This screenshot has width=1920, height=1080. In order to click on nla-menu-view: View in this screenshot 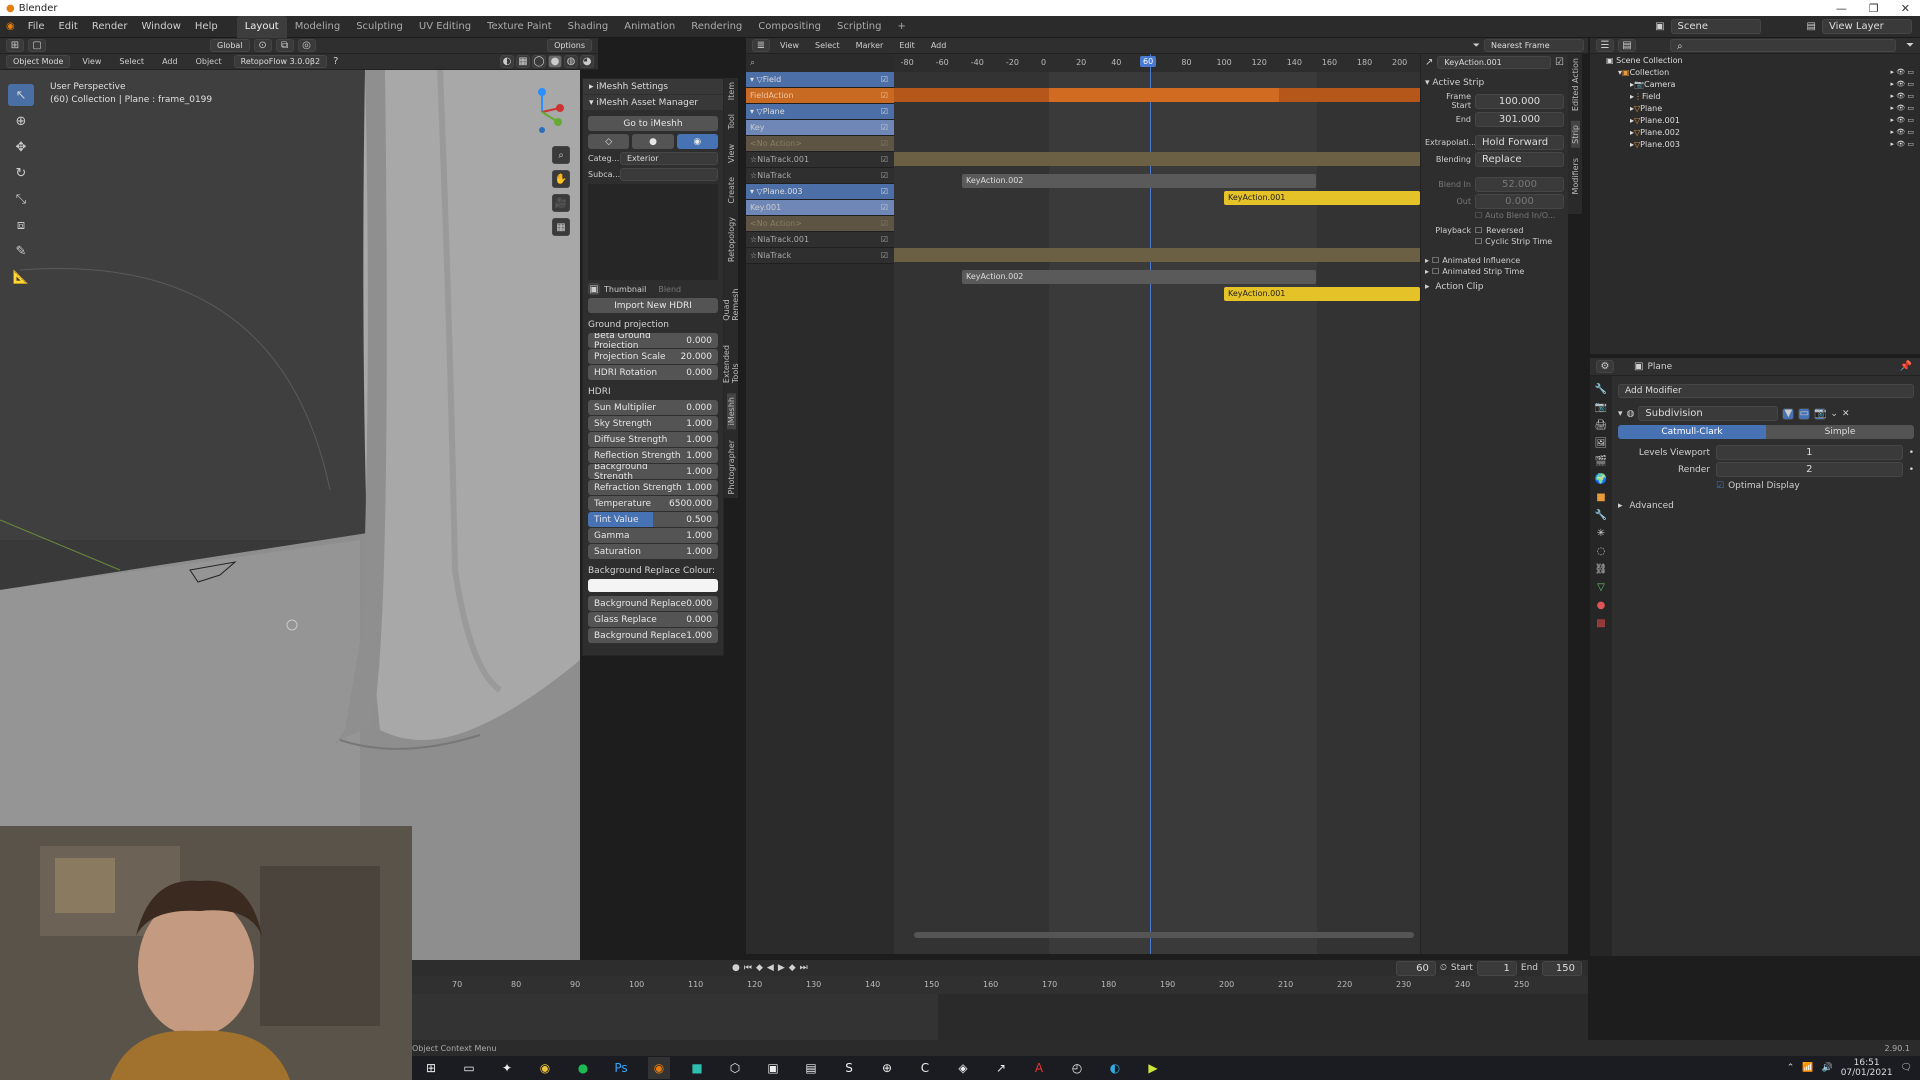, I will do `click(789, 45)`.